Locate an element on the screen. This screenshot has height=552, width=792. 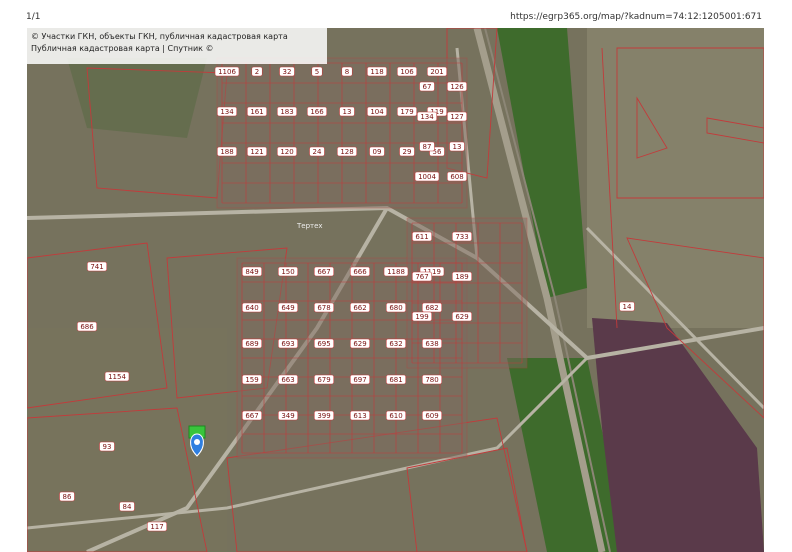
parcel-label: 189 is located at coordinates (462, 276).